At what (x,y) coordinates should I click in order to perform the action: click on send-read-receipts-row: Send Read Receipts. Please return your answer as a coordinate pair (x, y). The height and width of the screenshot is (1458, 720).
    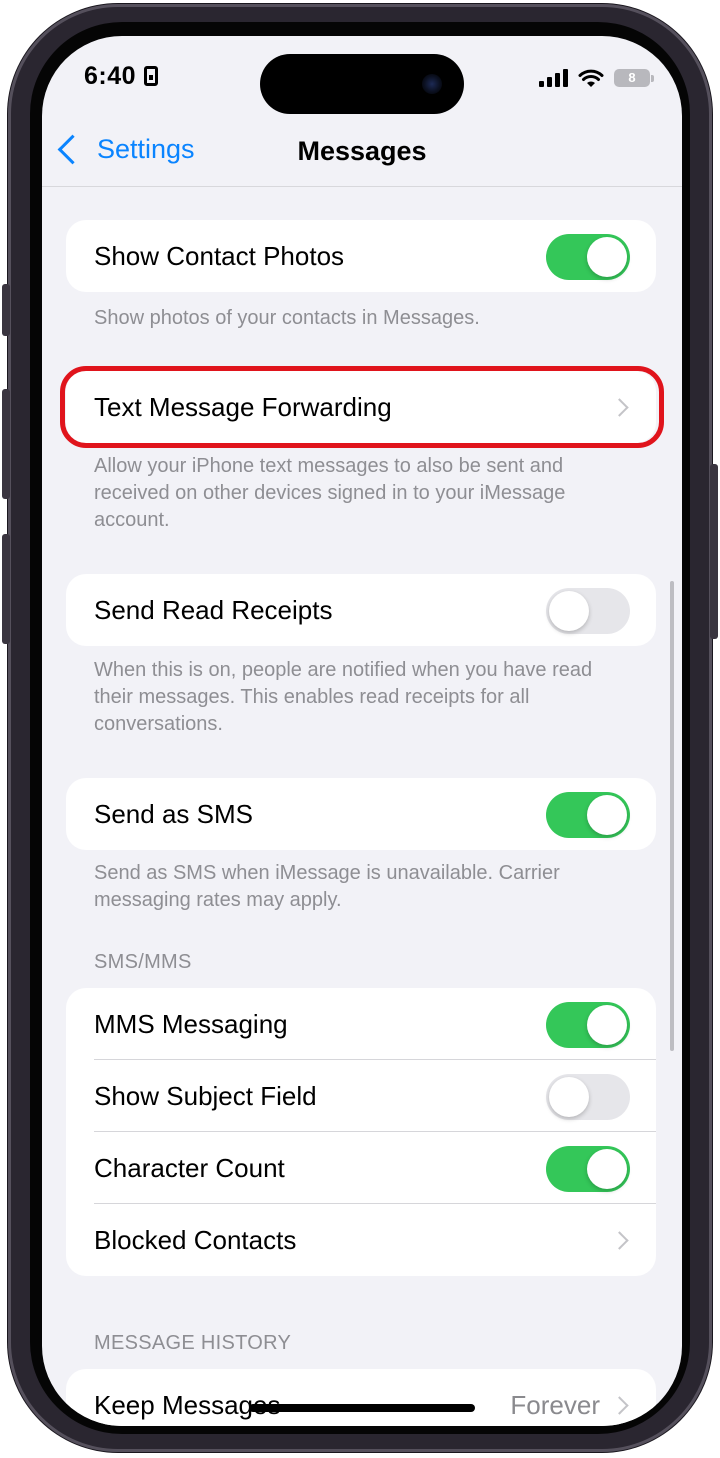
    Looking at the image, I should click on (361, 610).